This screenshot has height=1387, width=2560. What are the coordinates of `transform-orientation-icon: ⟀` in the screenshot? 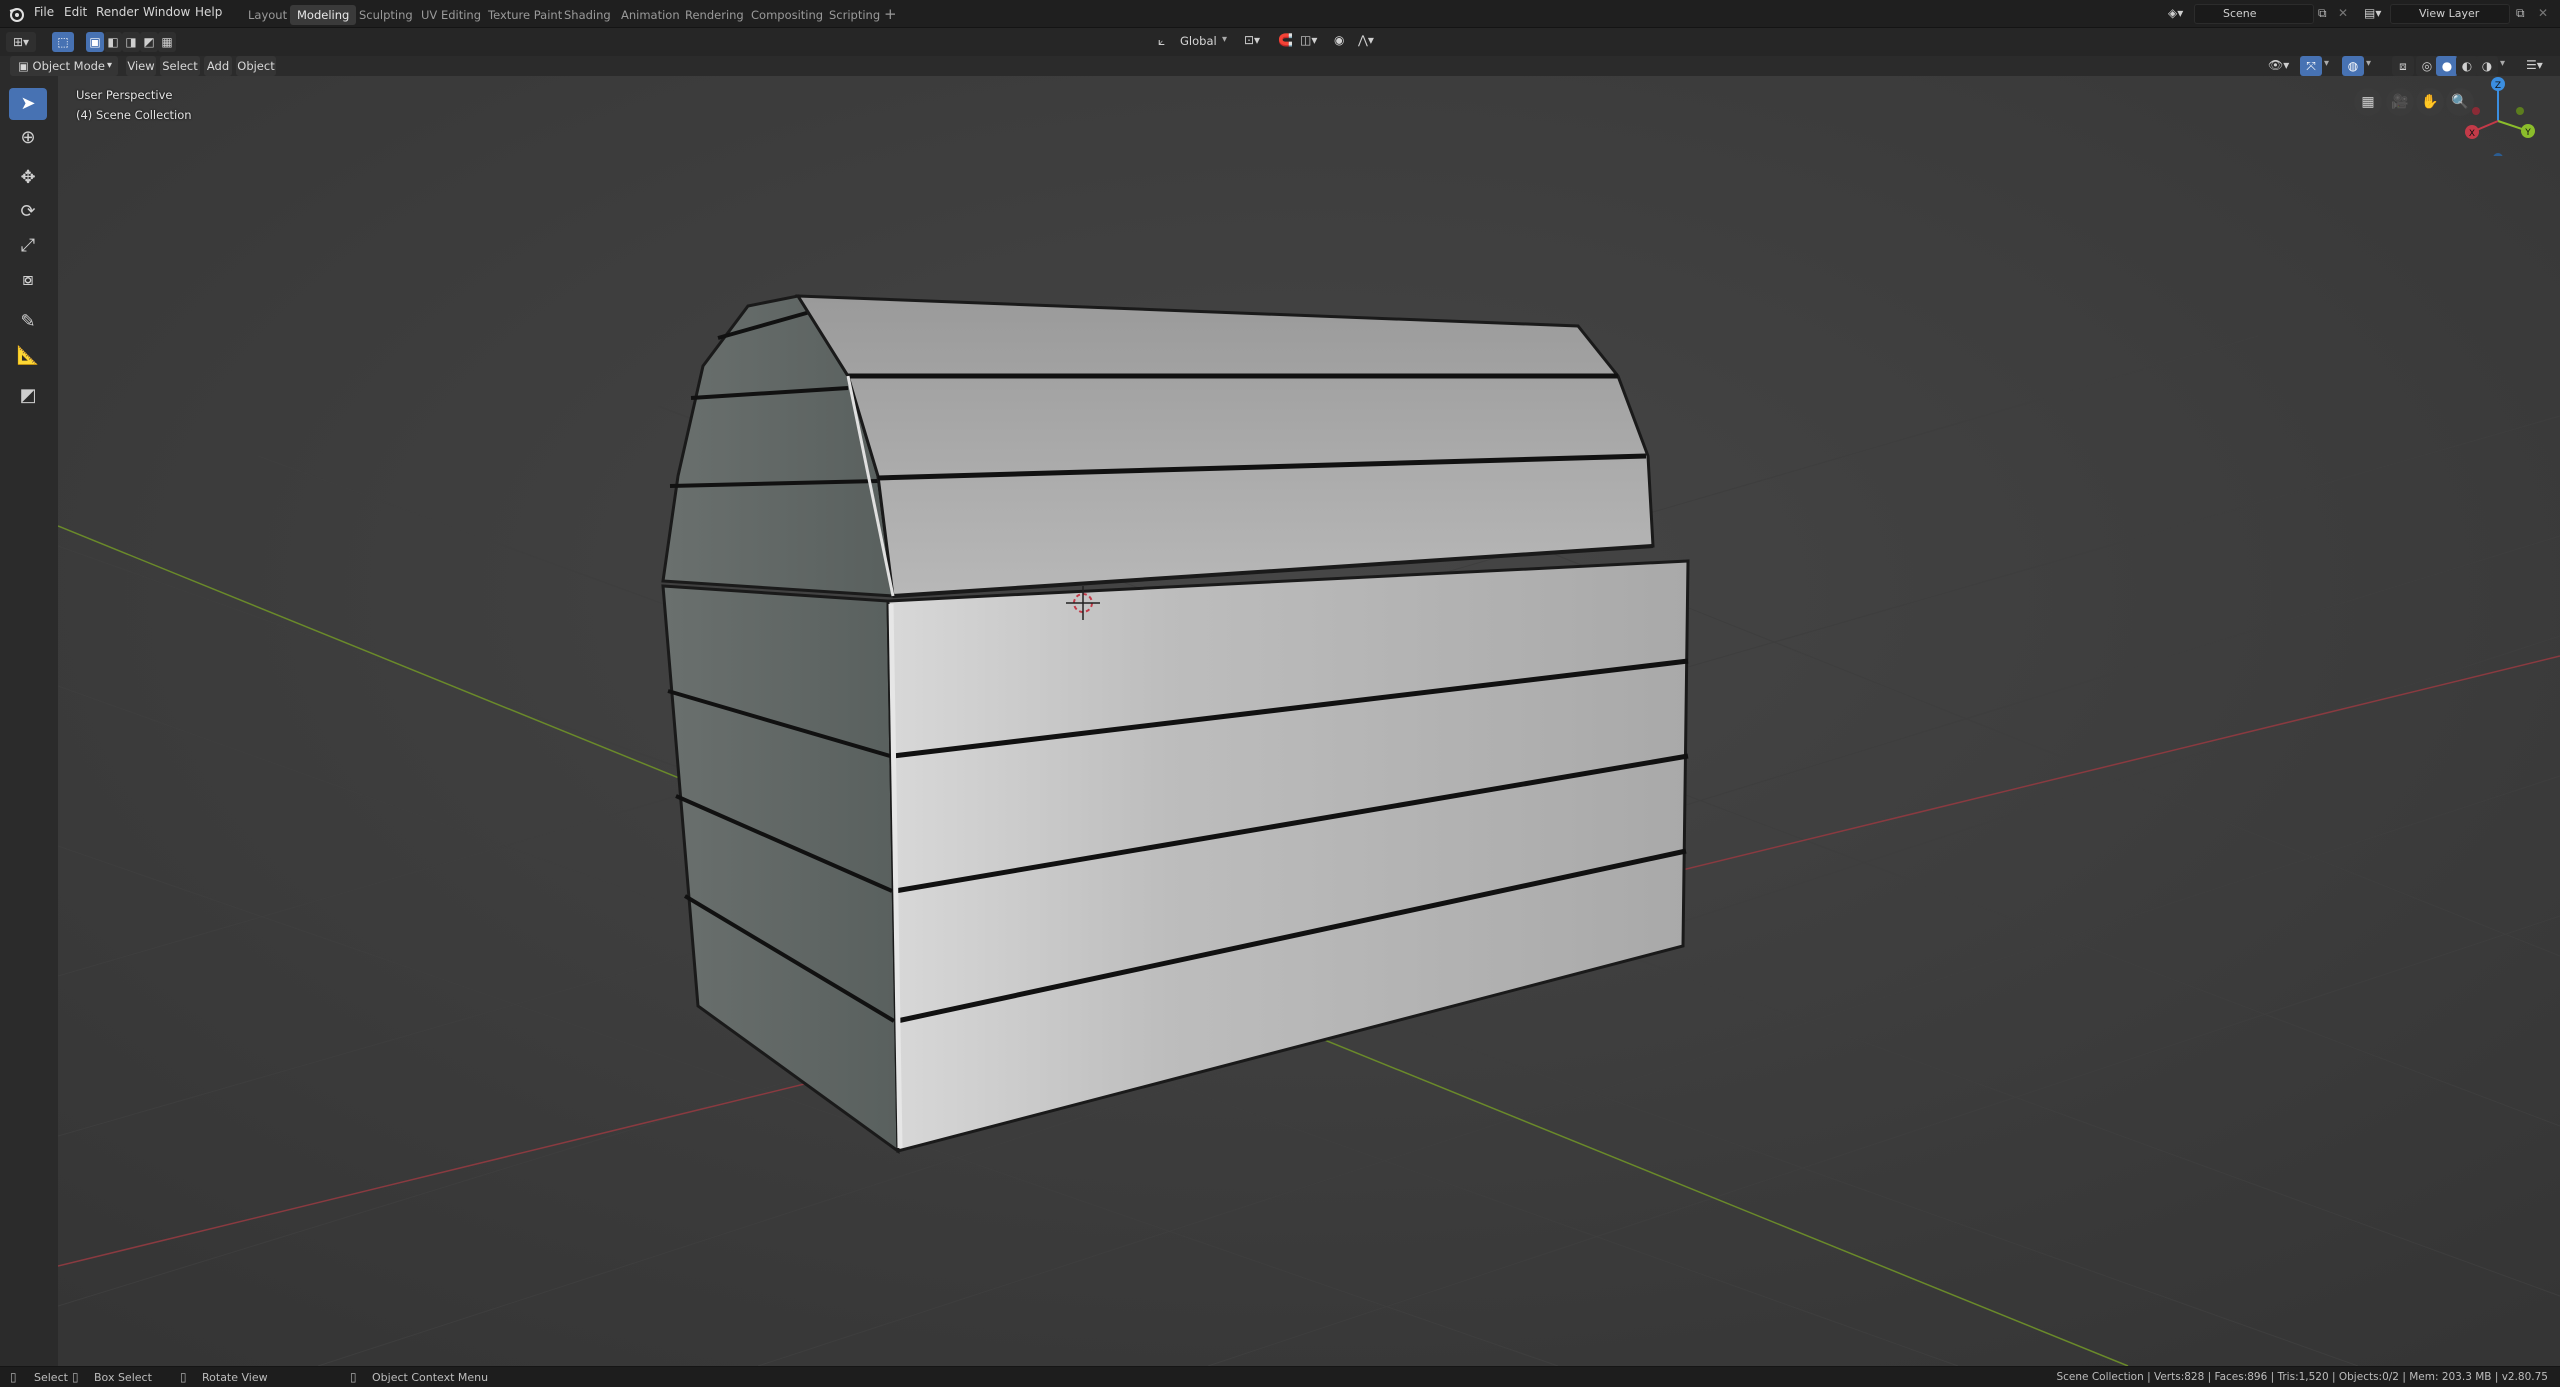 It's located at (1161, 41).